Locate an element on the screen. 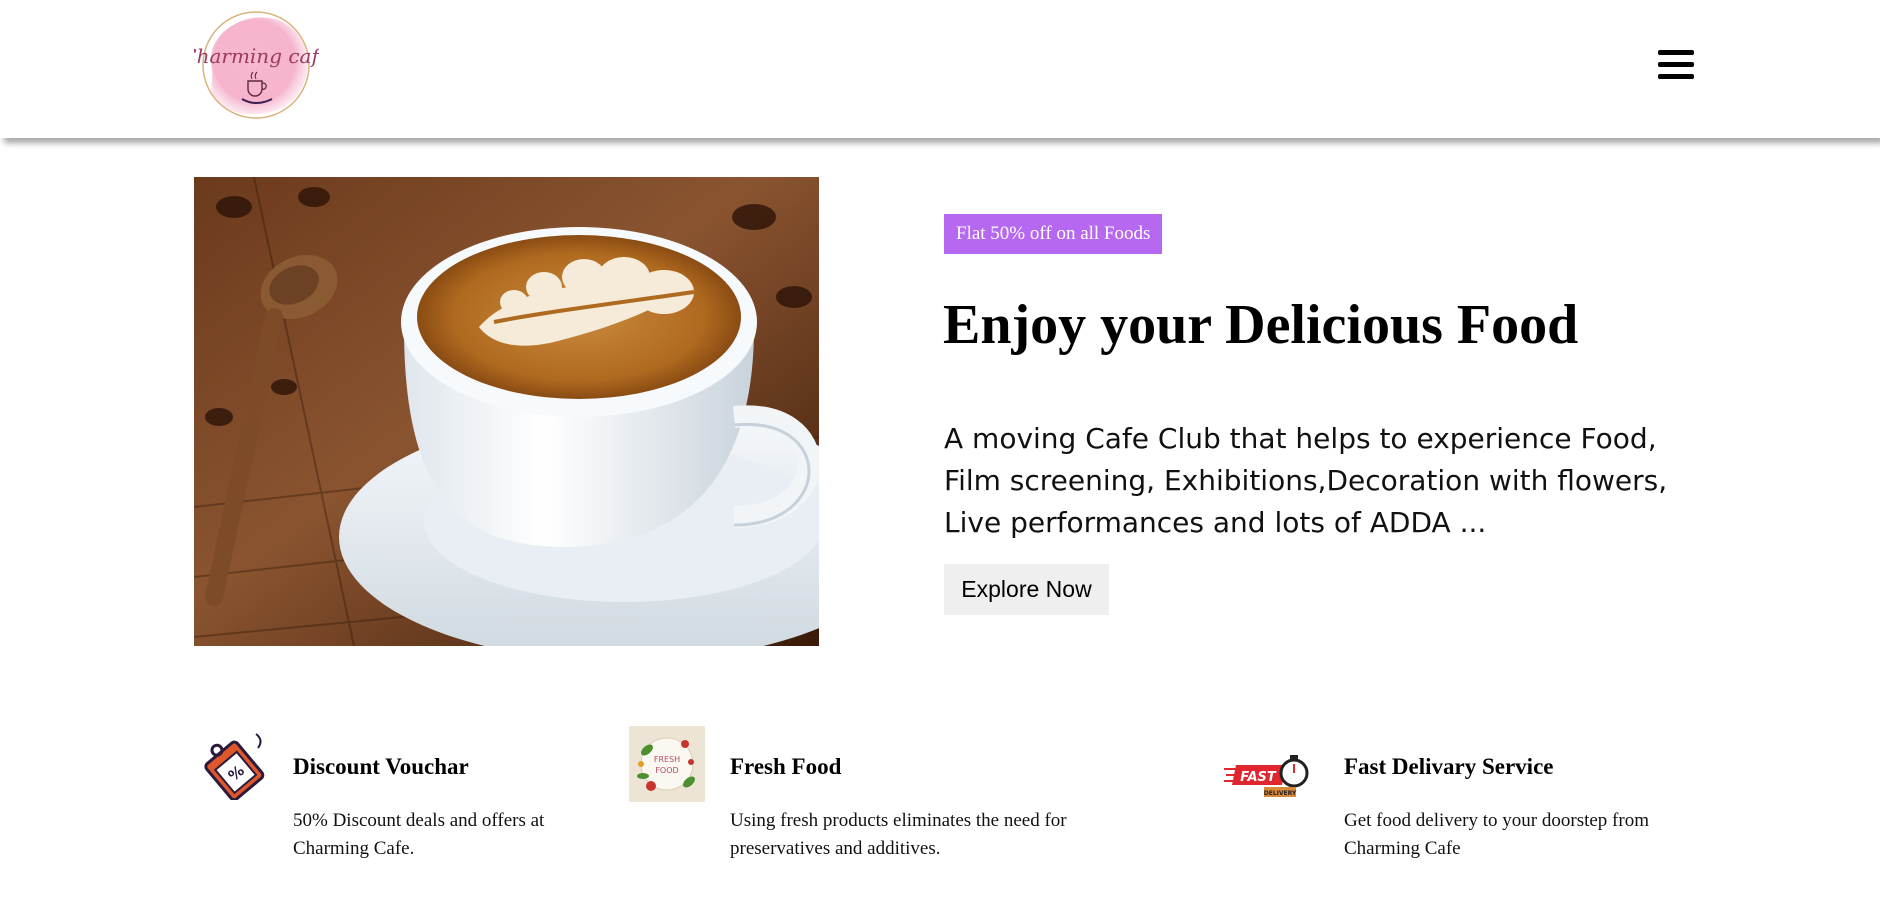 This screenshot has height=907, width=1880. svg-text: Charming cafe is located at coordinates (256, 56).